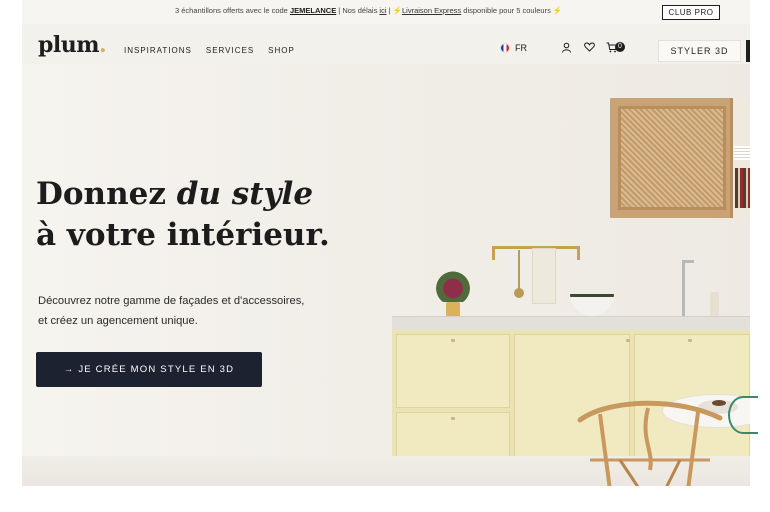 The height and width of the screenshot is (512, 770). What do you see at coordinates (521, 48) in the screenshot?
I see `language-label: FR` at bounding box center [521, 48].